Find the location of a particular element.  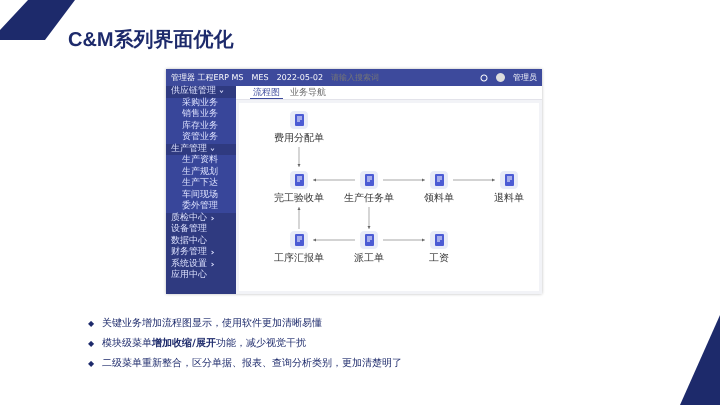

node-label: 完工验收单 is located at coordinates (299, 198).